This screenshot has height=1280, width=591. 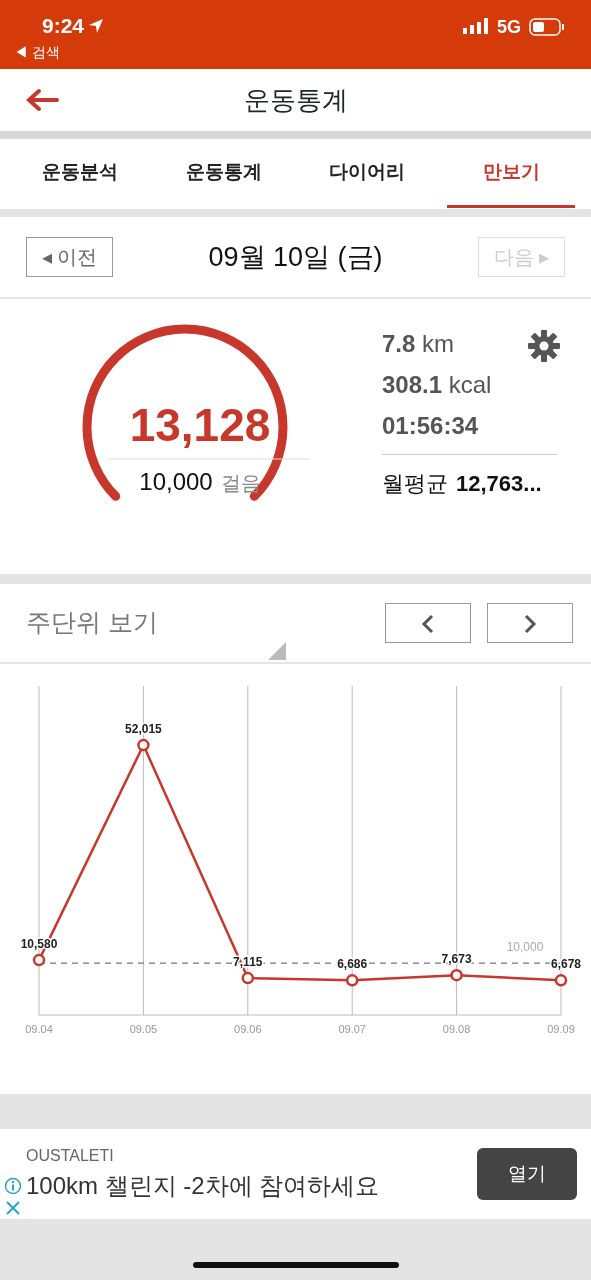 I want to click on tab: 운동통계, so click(x=223, y=173).